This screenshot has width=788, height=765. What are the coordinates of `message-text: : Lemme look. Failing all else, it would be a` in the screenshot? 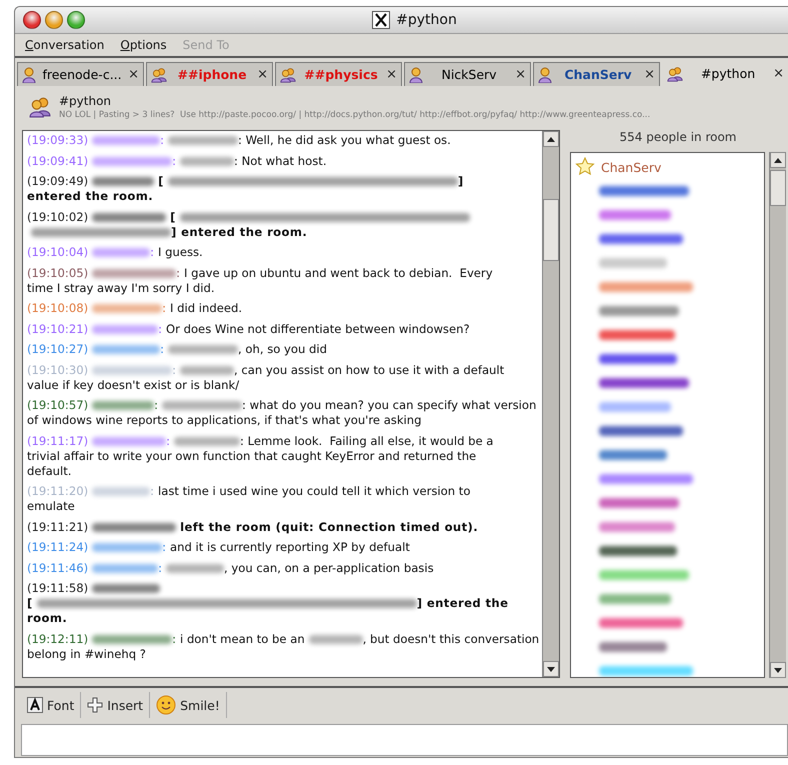 It's located at (367, 441).